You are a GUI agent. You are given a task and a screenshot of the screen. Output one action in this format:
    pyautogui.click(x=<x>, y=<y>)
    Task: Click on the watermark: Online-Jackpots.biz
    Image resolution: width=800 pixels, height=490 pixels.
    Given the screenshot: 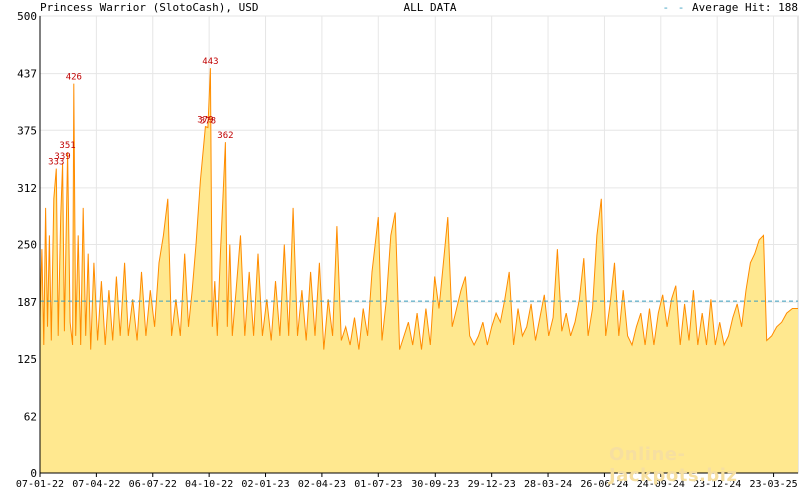 What is the action you would take?
    pyautogui.click(x=673, y=465)
    